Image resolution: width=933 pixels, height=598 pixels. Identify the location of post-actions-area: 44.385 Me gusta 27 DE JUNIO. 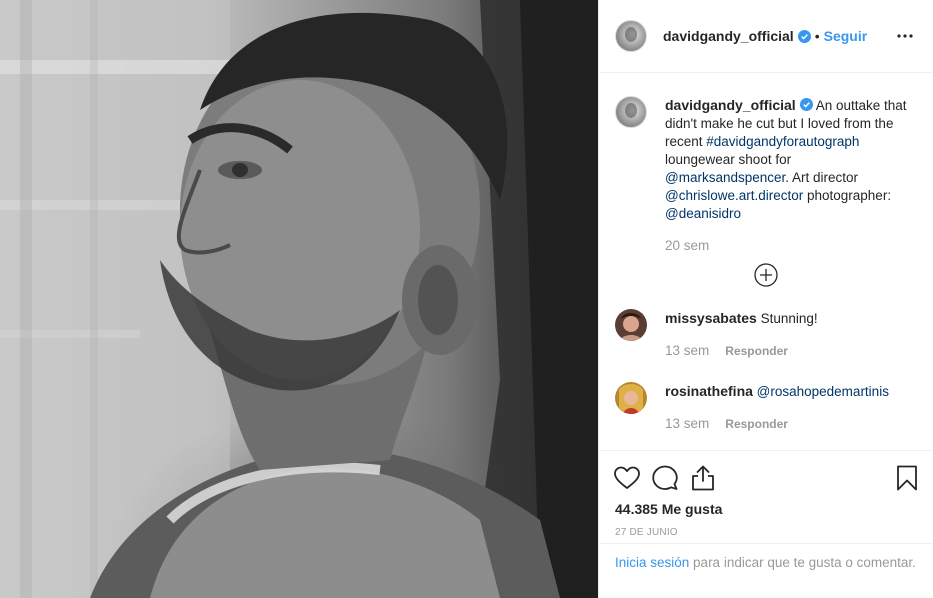
(766, 494).